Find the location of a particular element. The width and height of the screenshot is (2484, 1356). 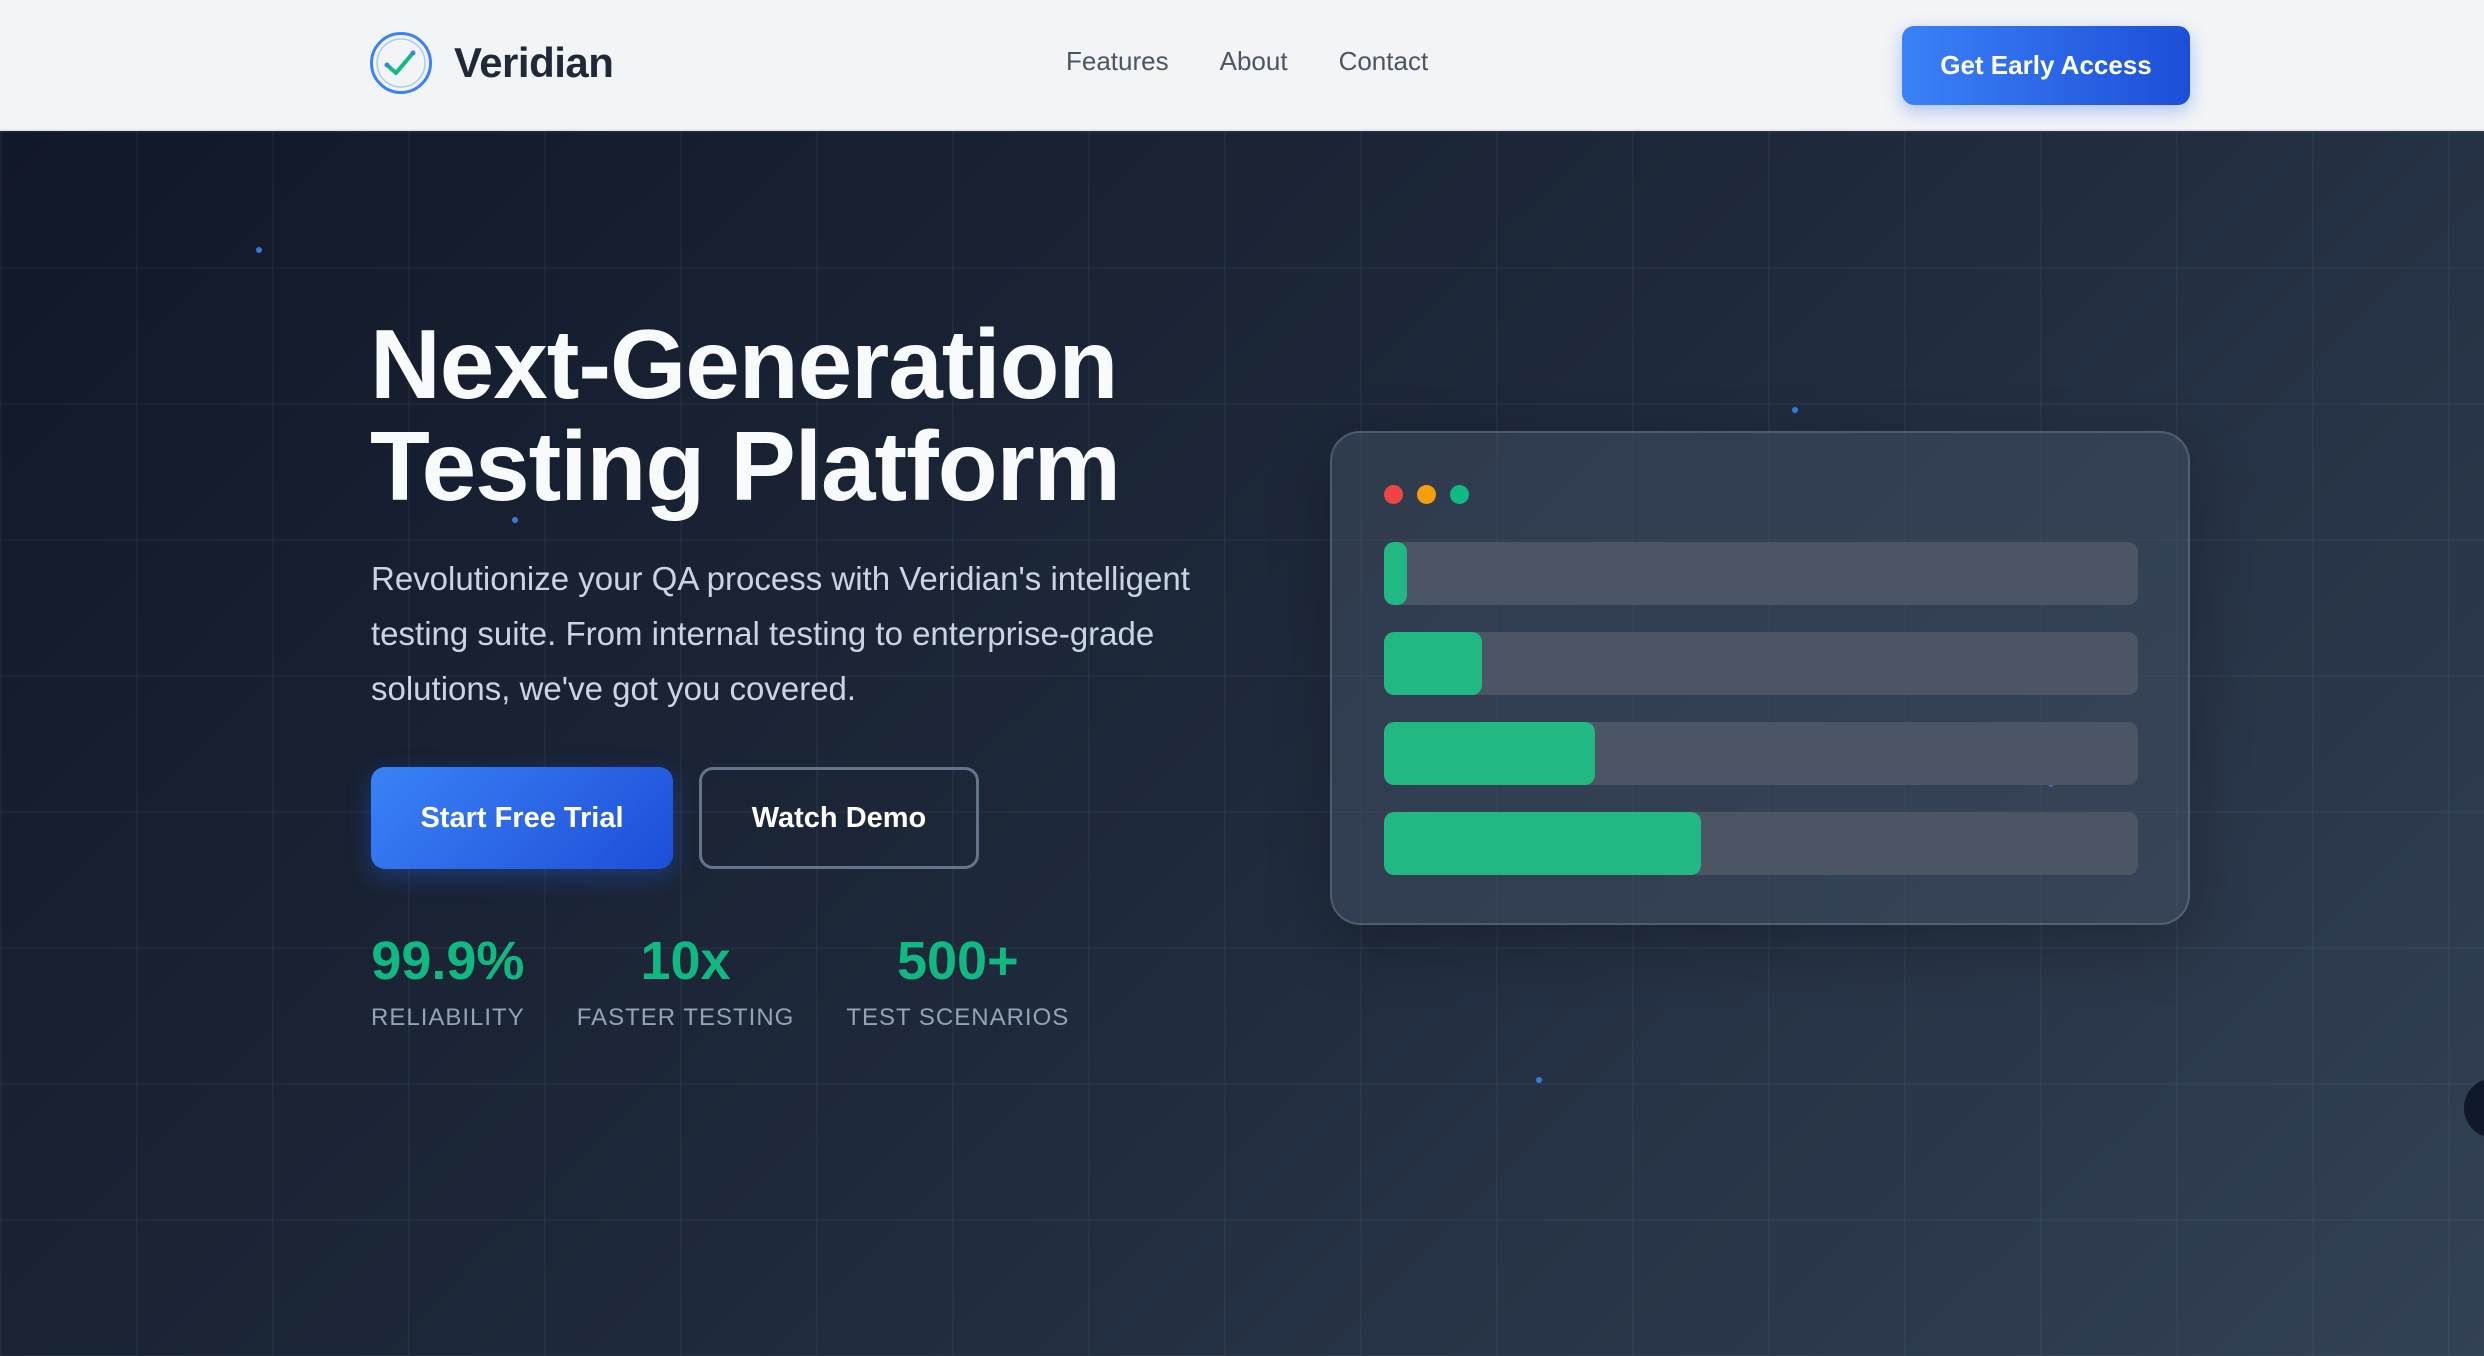

nav-link-features: Features is located at coordinates (1117, 61).